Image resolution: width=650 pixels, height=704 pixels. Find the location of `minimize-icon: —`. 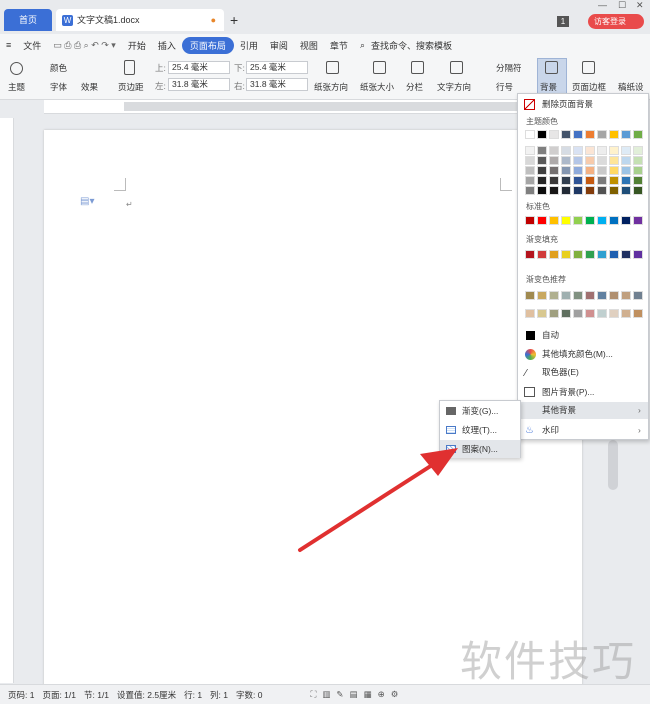

minimize-icon: — is located at coordinates (602, 5).